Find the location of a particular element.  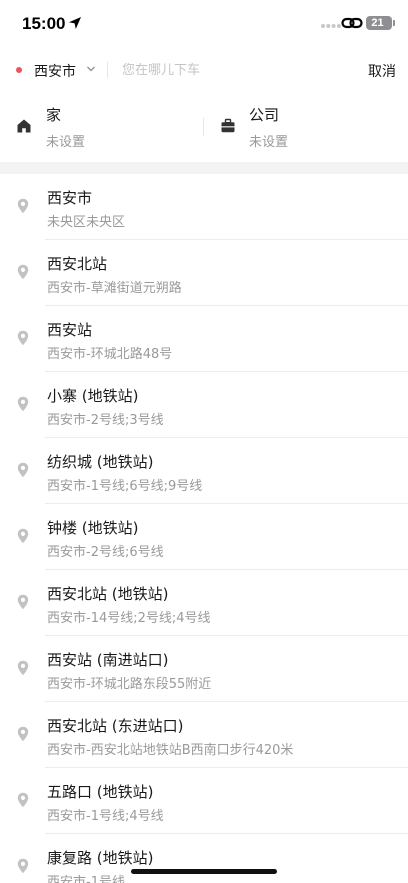

place-list-item: 纺织城 (地铁站) 西安市-1号线;6号线;9号线 is located at coordinates (204, 471).